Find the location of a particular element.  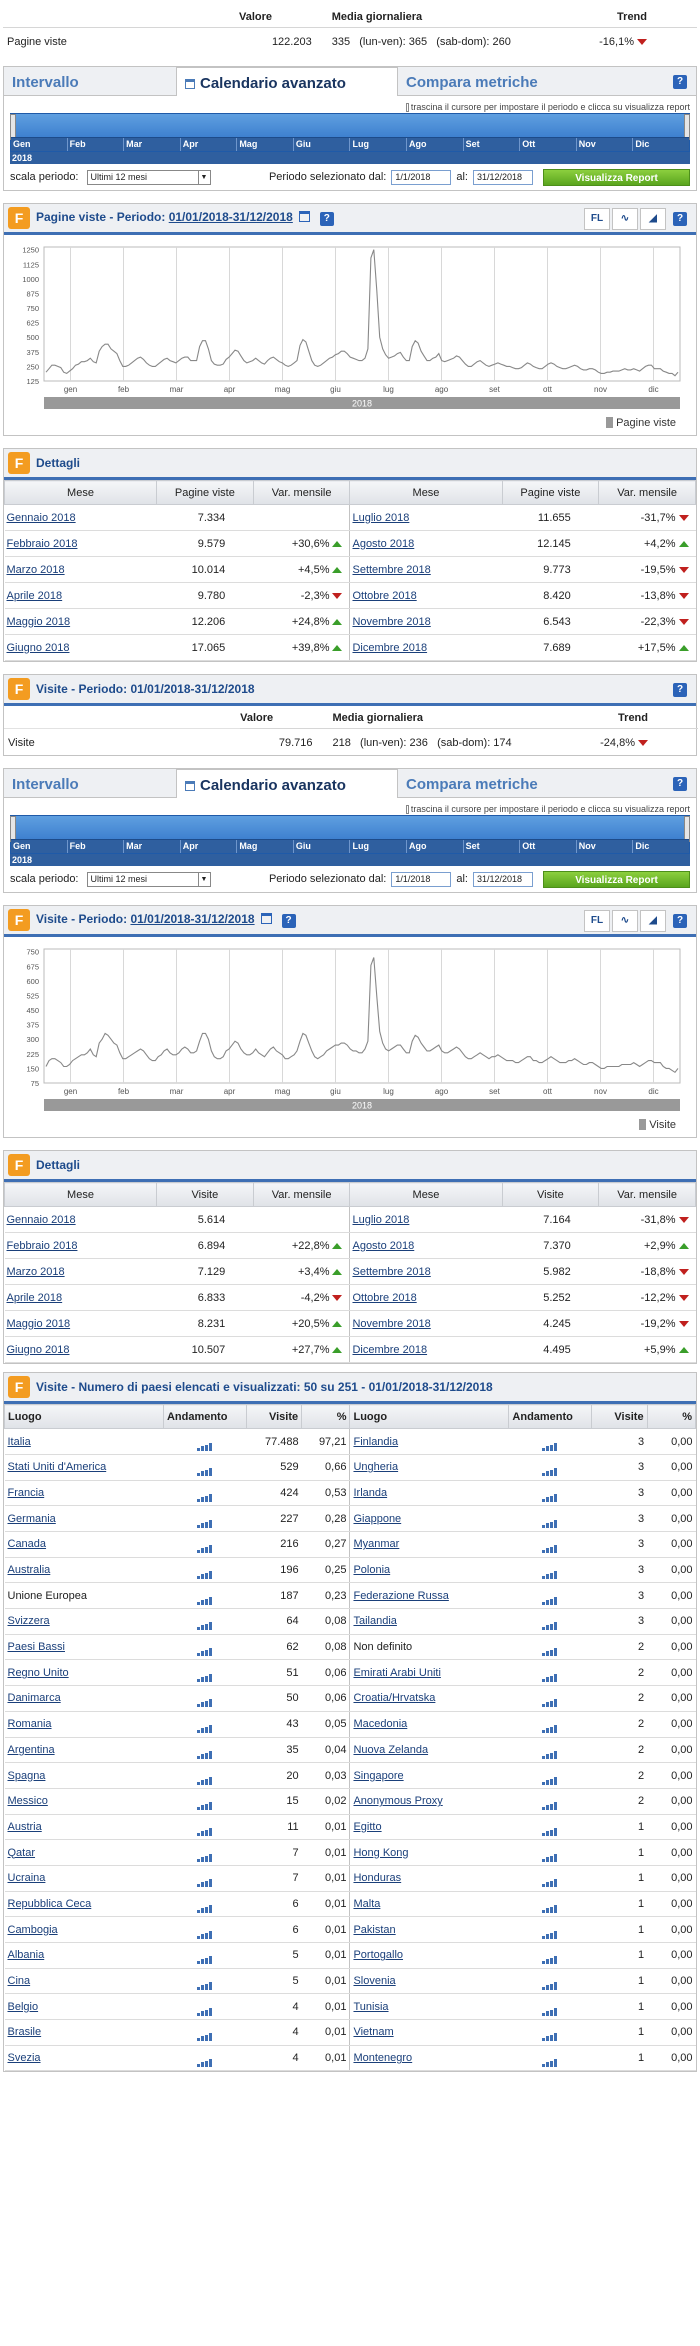

month-link: Ottobre 2018 is located at coordinates (384, 596).